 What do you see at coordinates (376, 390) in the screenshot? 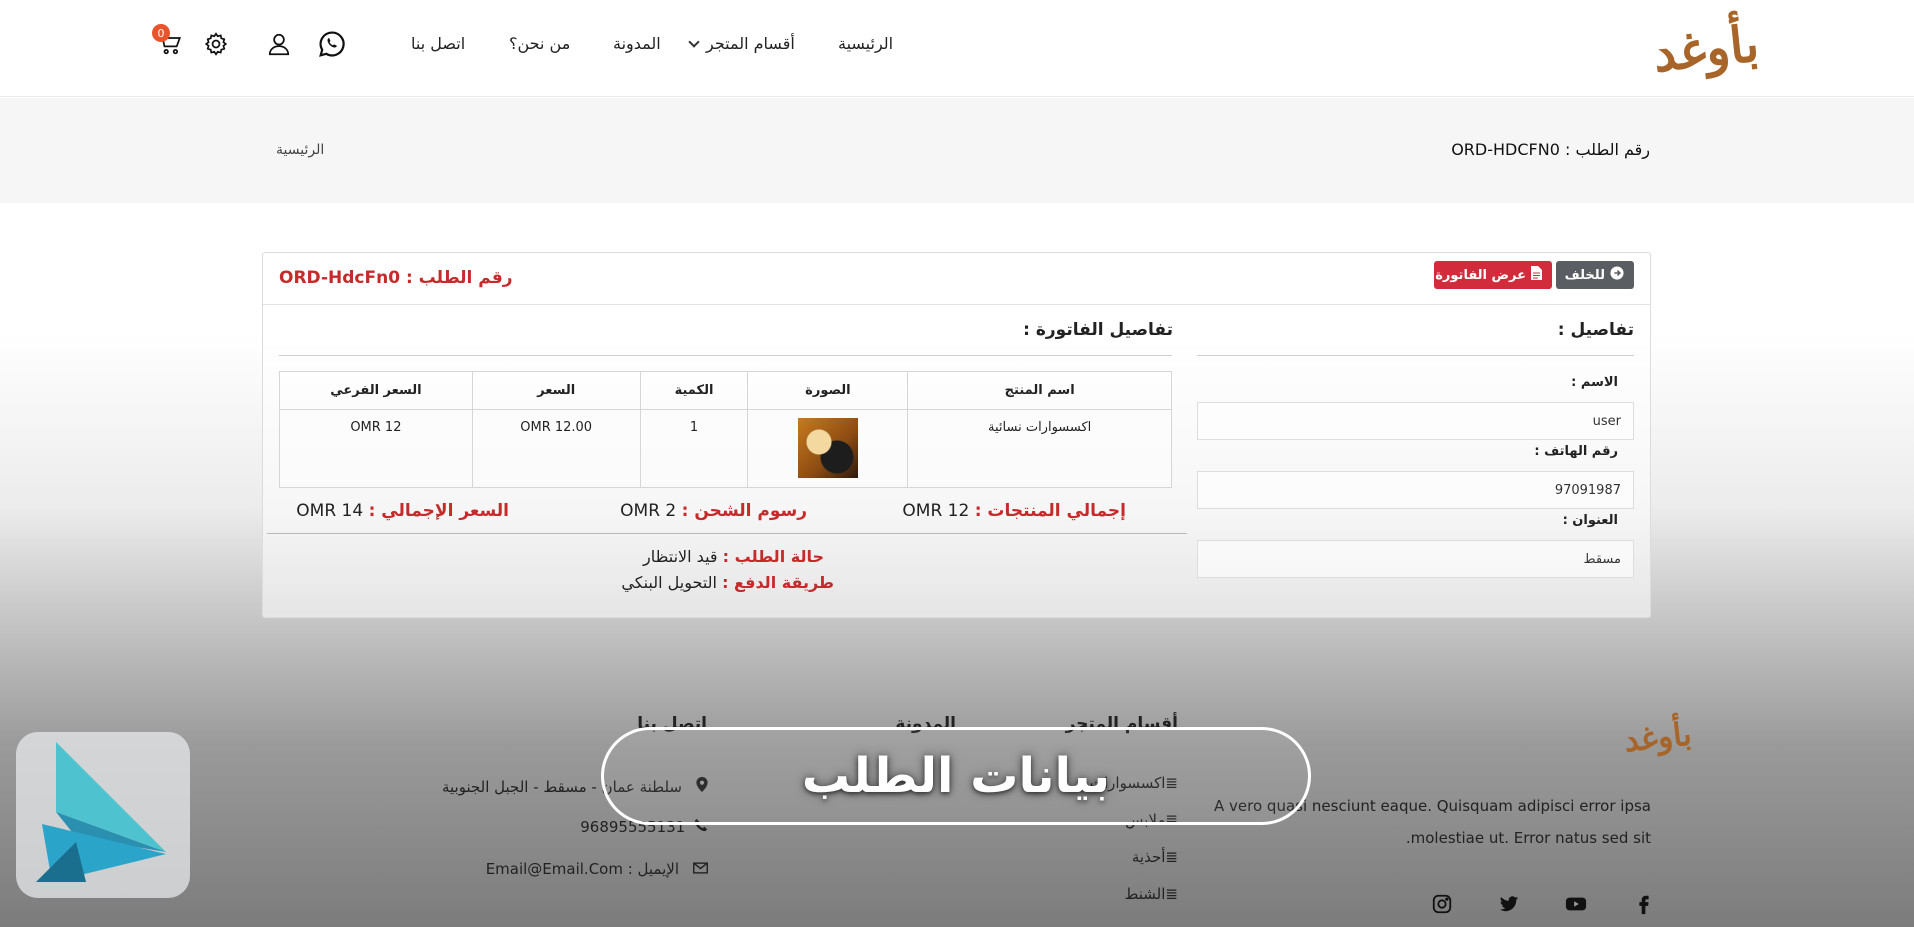
I see `col-subtotal: السعر الفرعي` at bounding box center [376, 390].